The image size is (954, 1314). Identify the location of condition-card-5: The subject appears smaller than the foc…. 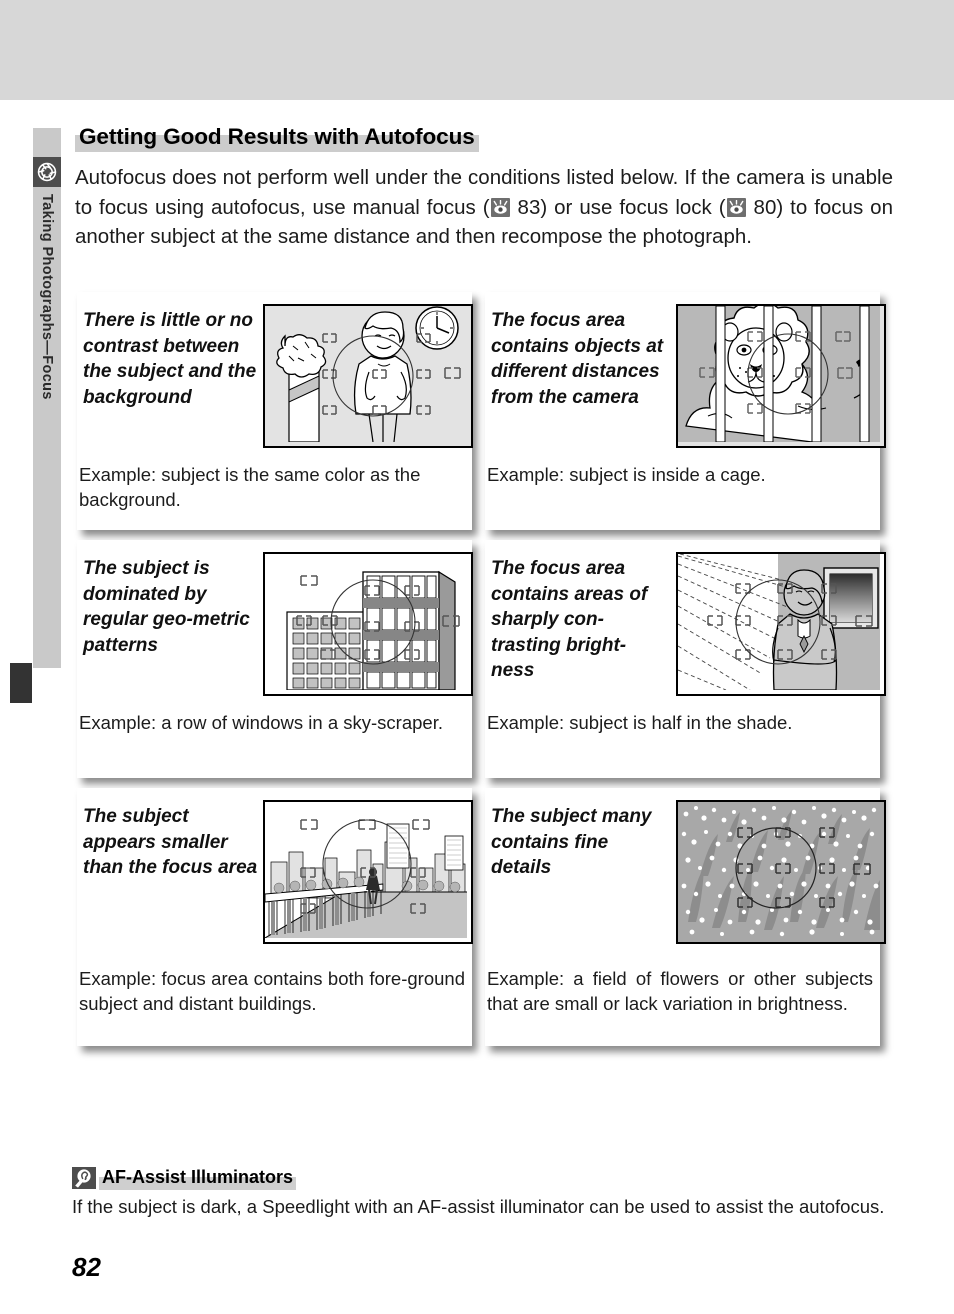
(275, 917).